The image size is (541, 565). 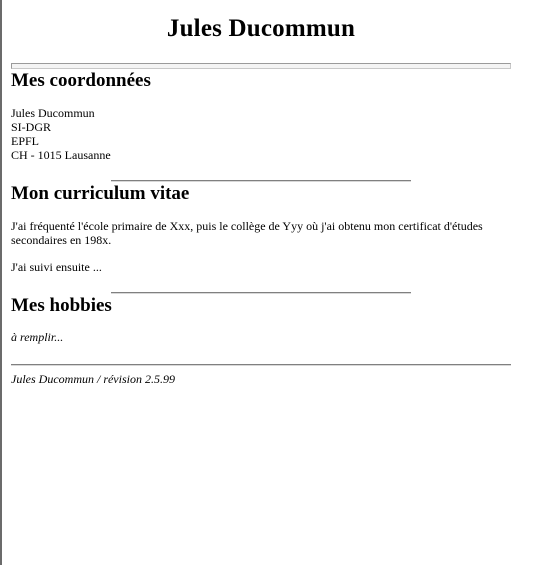 I want to click on contact-line-name: Jules Ducommun, so click(x=53, y=113).